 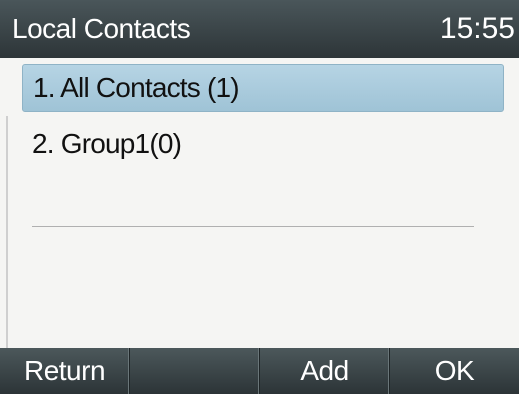 I want to click on empty-softkey, so click(x=195, y=371).